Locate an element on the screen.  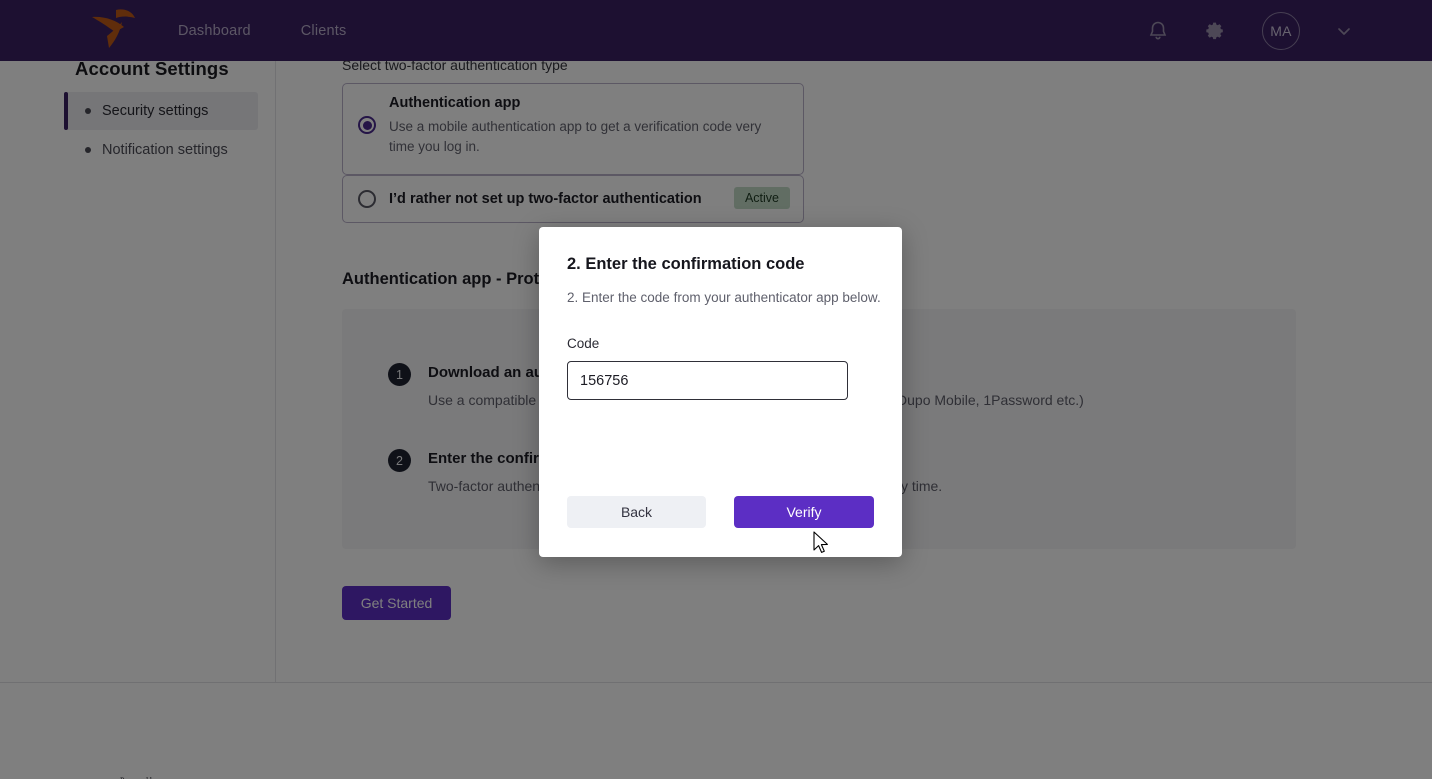
modal-title: 2. Enter the confirmation code is located at coordinates (686, 264).